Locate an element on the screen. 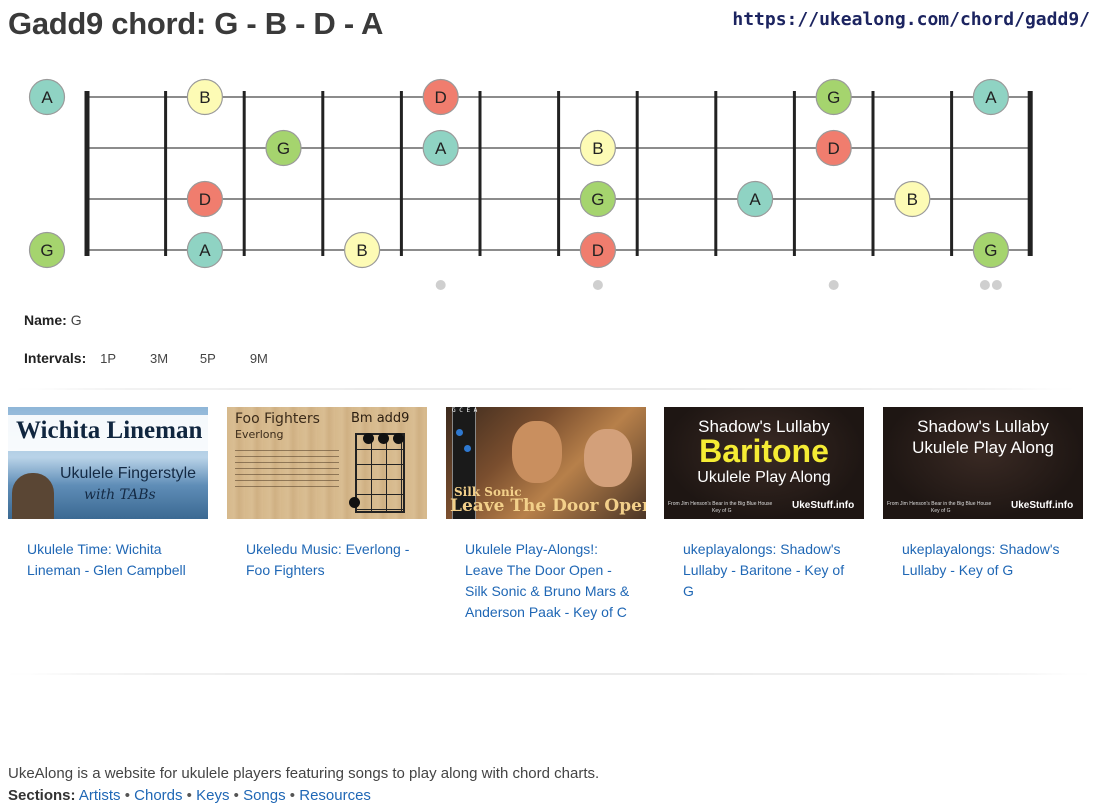  thumb-lyrics is located at coordinates (287, 467).